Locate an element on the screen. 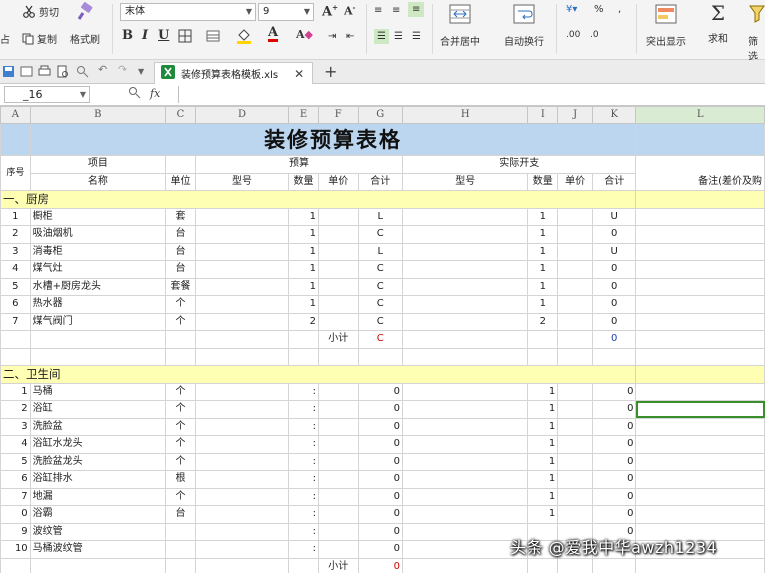 The height and width of the screenshot is (573, 765). bold-button: B is located at coordinates (127, 35).